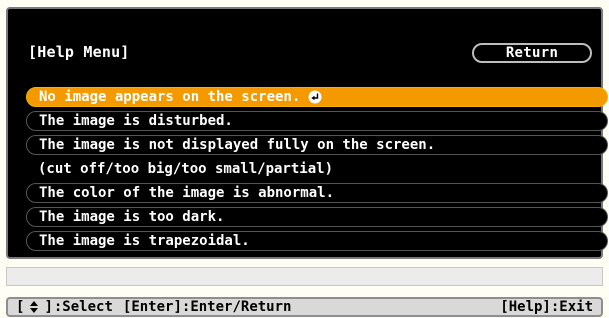  Describe the element at coordinates (34, 307) in the screenshot. I see `up-down-arrows-icon` at that location.